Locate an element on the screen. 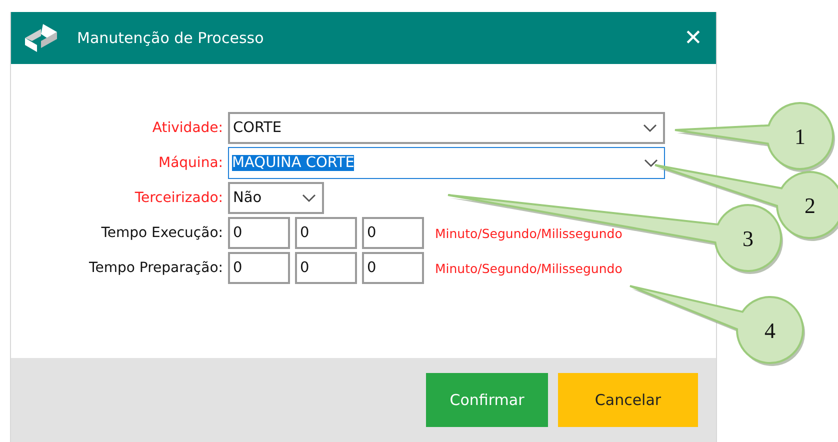  window-title: Manutenção de Processo is located at coordinates (171, 38).